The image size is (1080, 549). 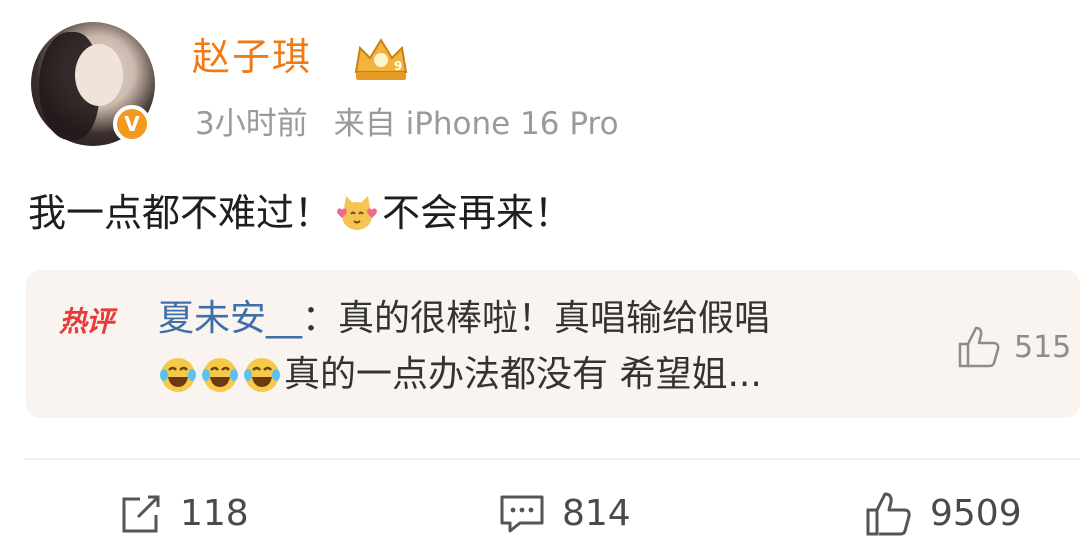 What do you see at coordinates (230, 318) in the screenshot?
I see `hot-comment-user: 夏未安__` at bounding box center [230, 318].